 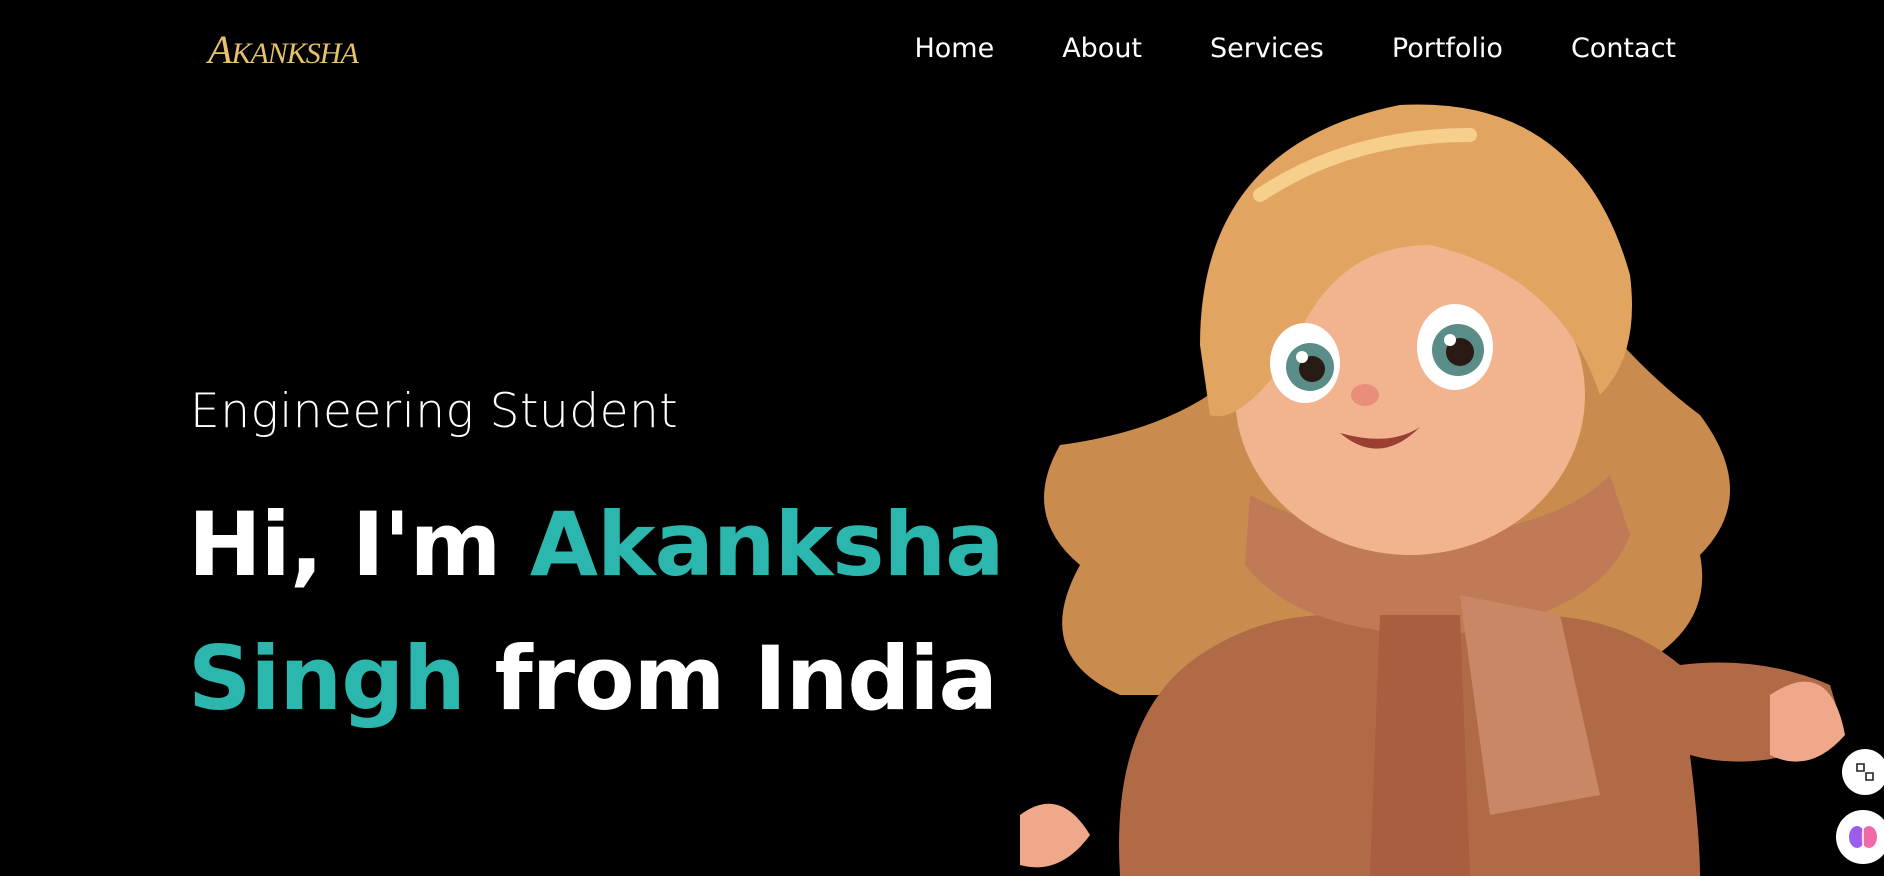 I want to click on main-nav: Home About Services Portfolio Contact, so click(x=1295, y=48).